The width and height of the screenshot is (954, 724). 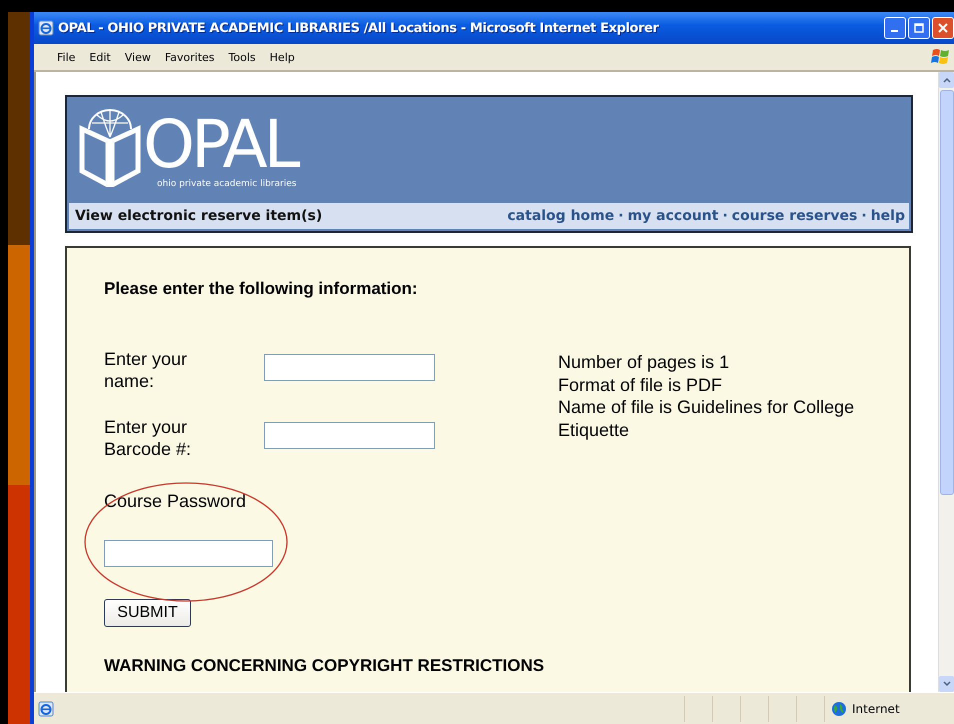 I want to click on minimize-button, so click(x=895, y=28).